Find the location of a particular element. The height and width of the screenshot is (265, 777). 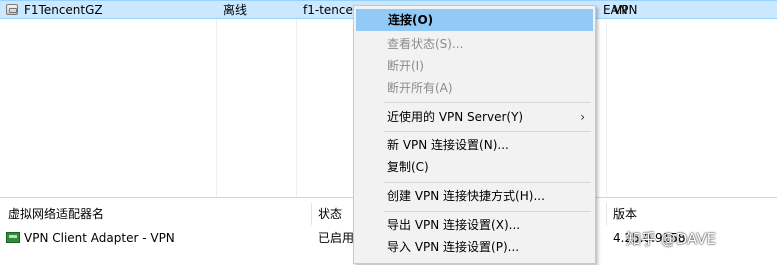

submenu-arrow-icon: › is located at coordinates (582, 117).